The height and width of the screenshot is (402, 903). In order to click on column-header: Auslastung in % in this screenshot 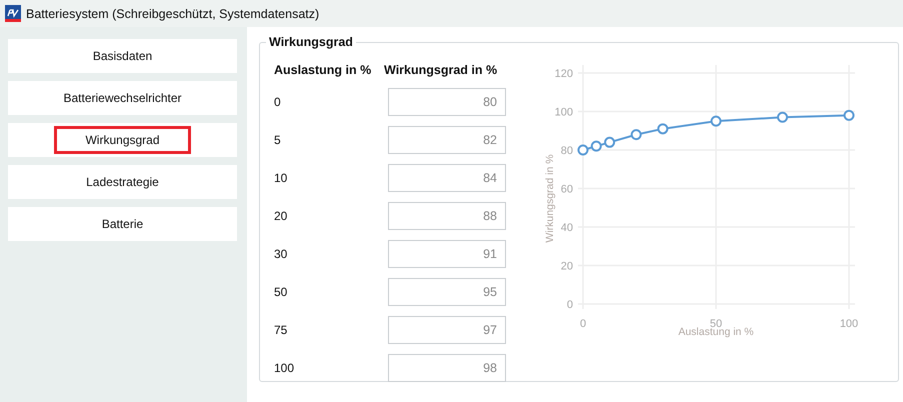, I will do `click(323, 70)`.